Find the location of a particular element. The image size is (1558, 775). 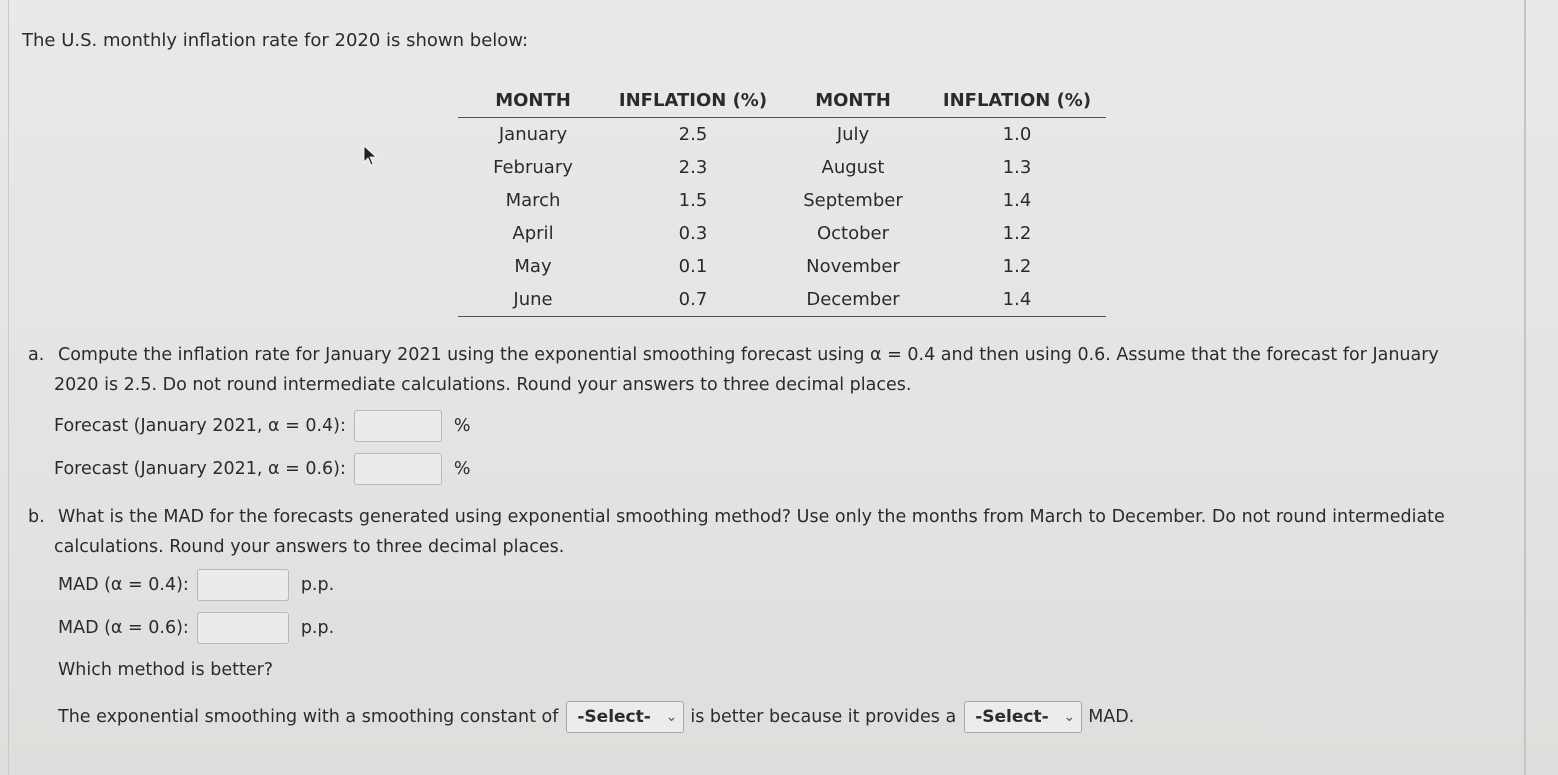

mad-comparison-select: -Select- ⌄ is located at coordinates (1023, 717).